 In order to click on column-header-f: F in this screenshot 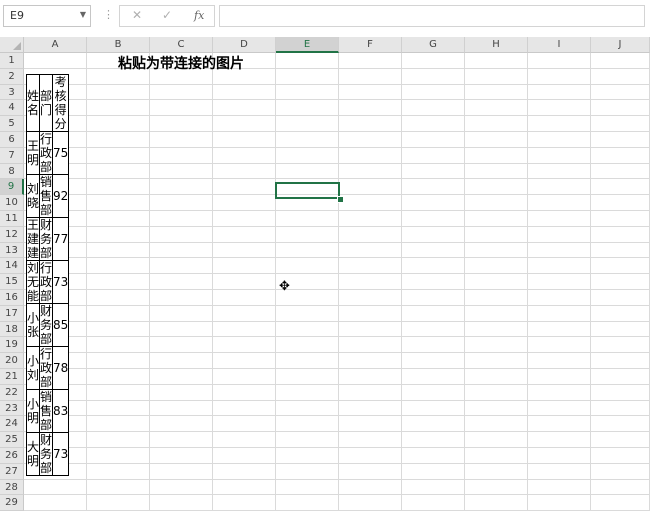, I will do `click(370, 45)`.